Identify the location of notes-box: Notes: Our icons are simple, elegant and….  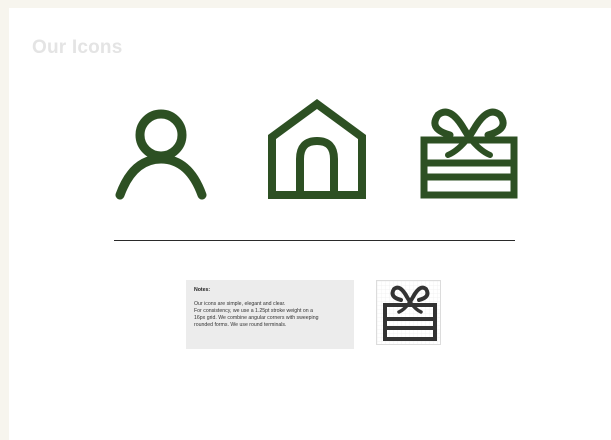
(270, 314).